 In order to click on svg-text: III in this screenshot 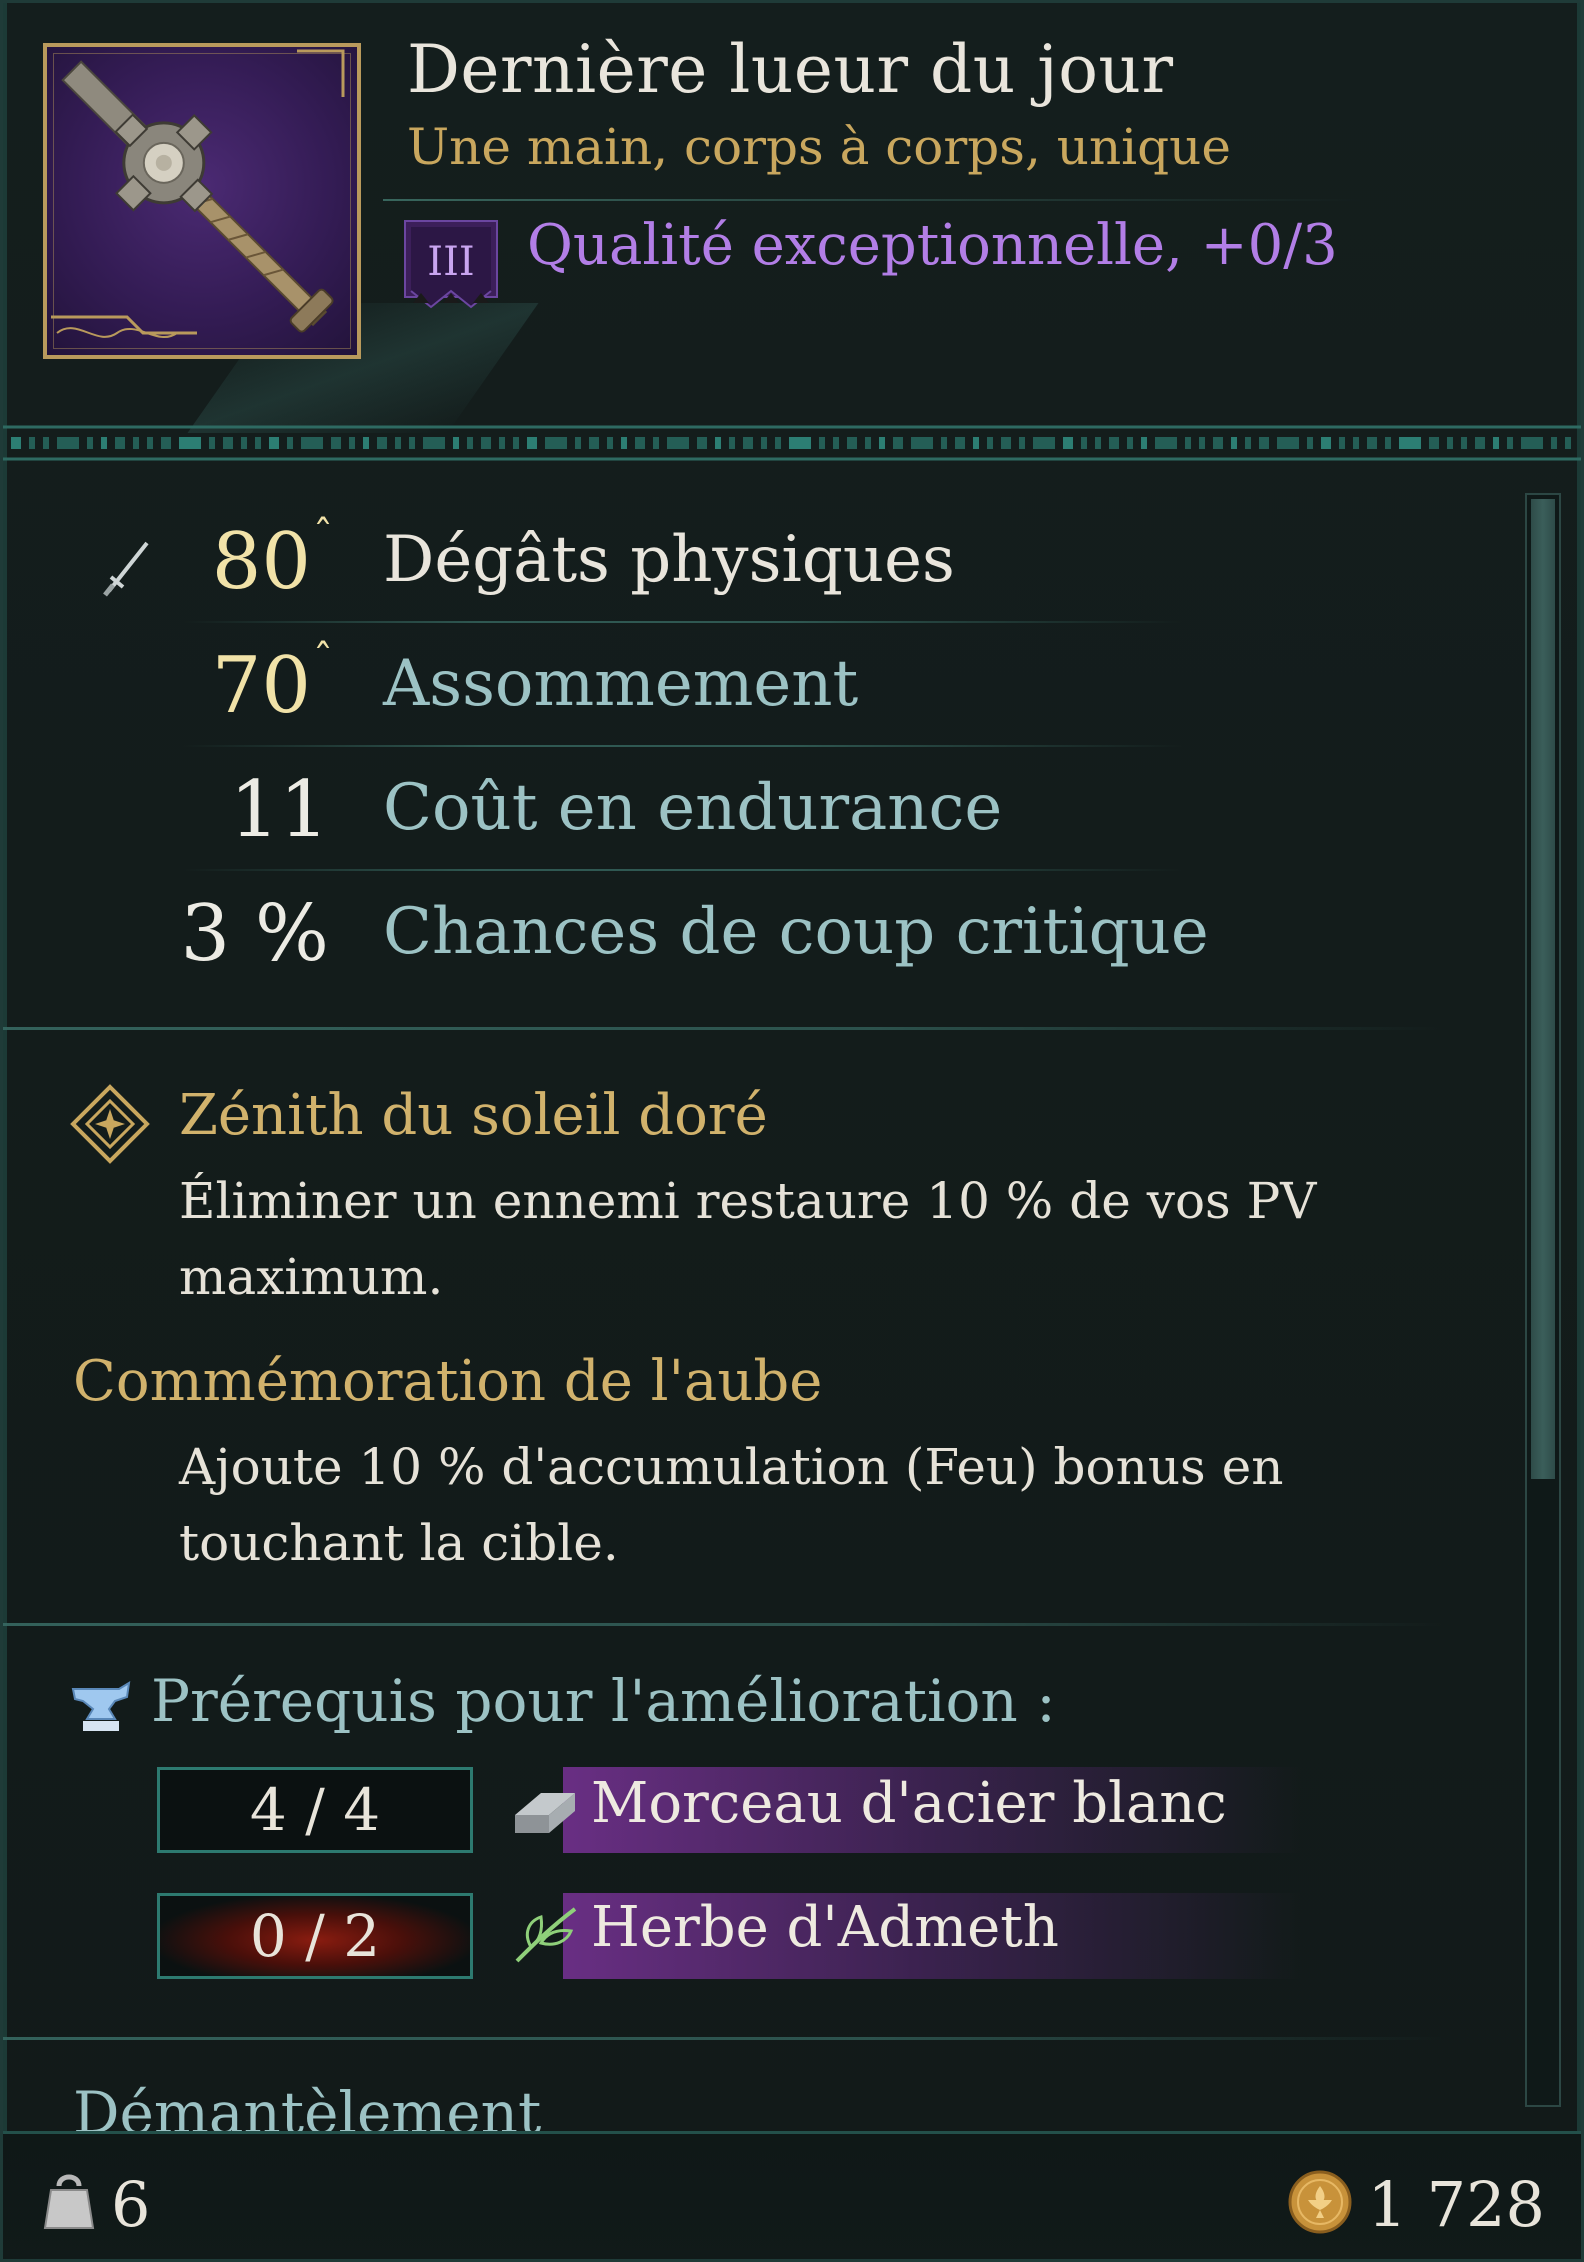, I will do `click(450, 262)`.